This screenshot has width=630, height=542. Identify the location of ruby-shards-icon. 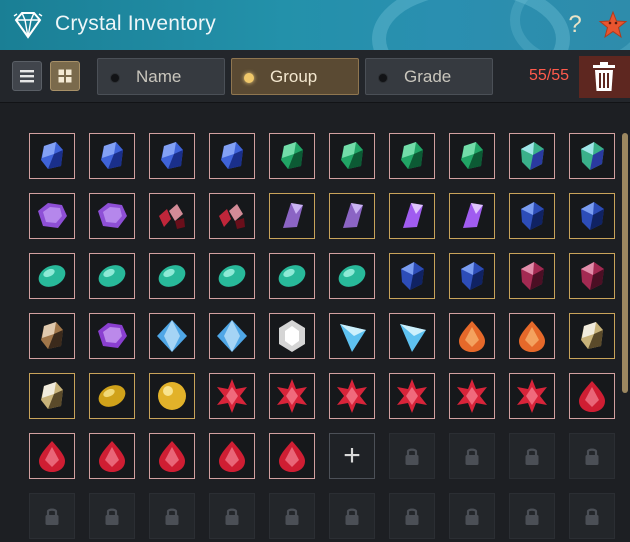
(172, 216).